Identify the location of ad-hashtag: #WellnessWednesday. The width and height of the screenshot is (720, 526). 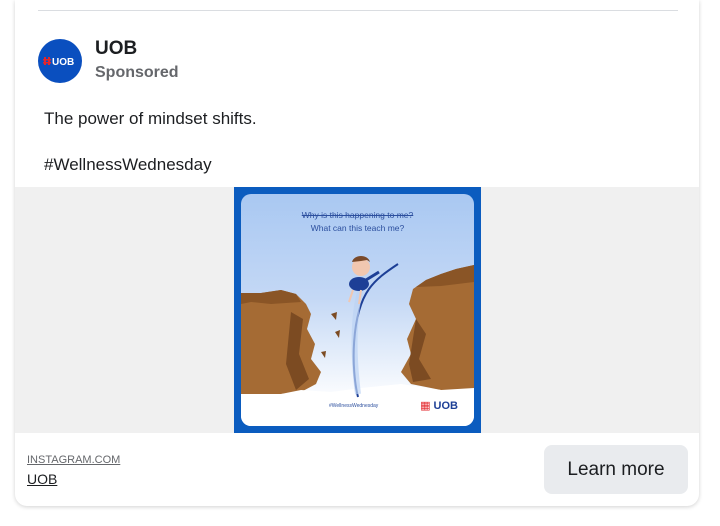
(354, 406).